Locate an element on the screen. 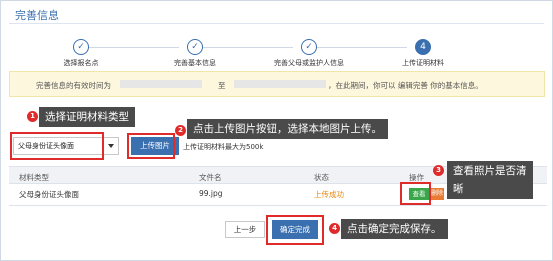 This screenshot has width=553, height=261. previous-step-button: 上一步 is located at coordinates (245, 229).